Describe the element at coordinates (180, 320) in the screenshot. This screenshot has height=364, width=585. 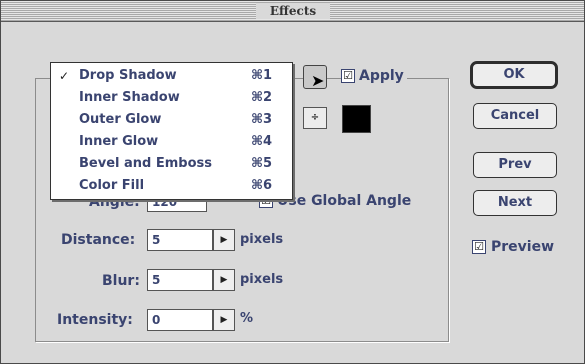
I see `intensity-field: 0` at that location.